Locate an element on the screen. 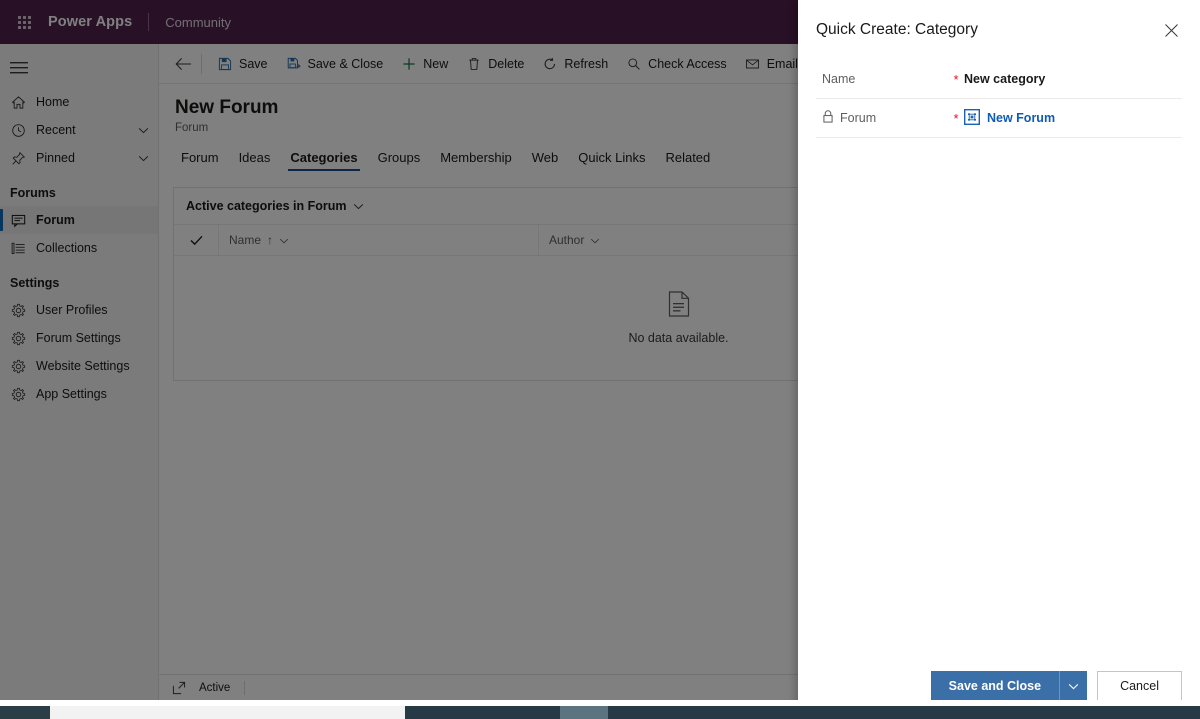 Image resolution: width=1200 pixels, height=719 pixels. field-row-forum: Forum * New Forum is located at coordinates (999, 118).